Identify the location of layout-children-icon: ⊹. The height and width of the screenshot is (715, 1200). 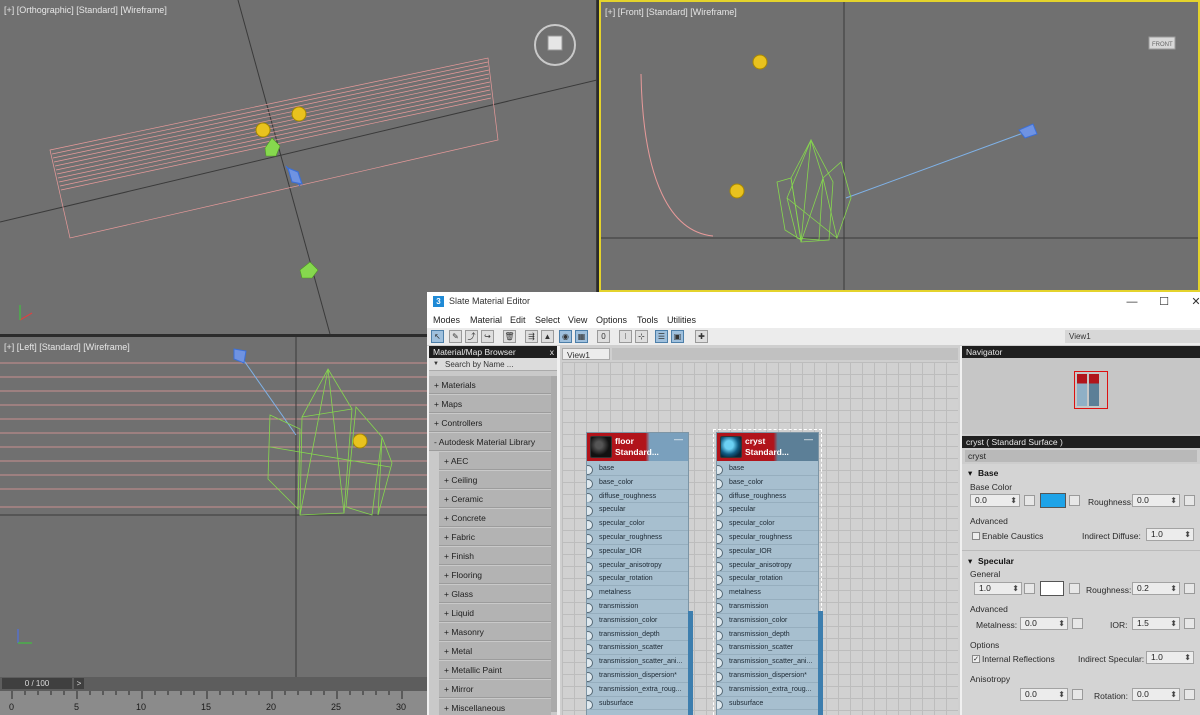
(641, 336).